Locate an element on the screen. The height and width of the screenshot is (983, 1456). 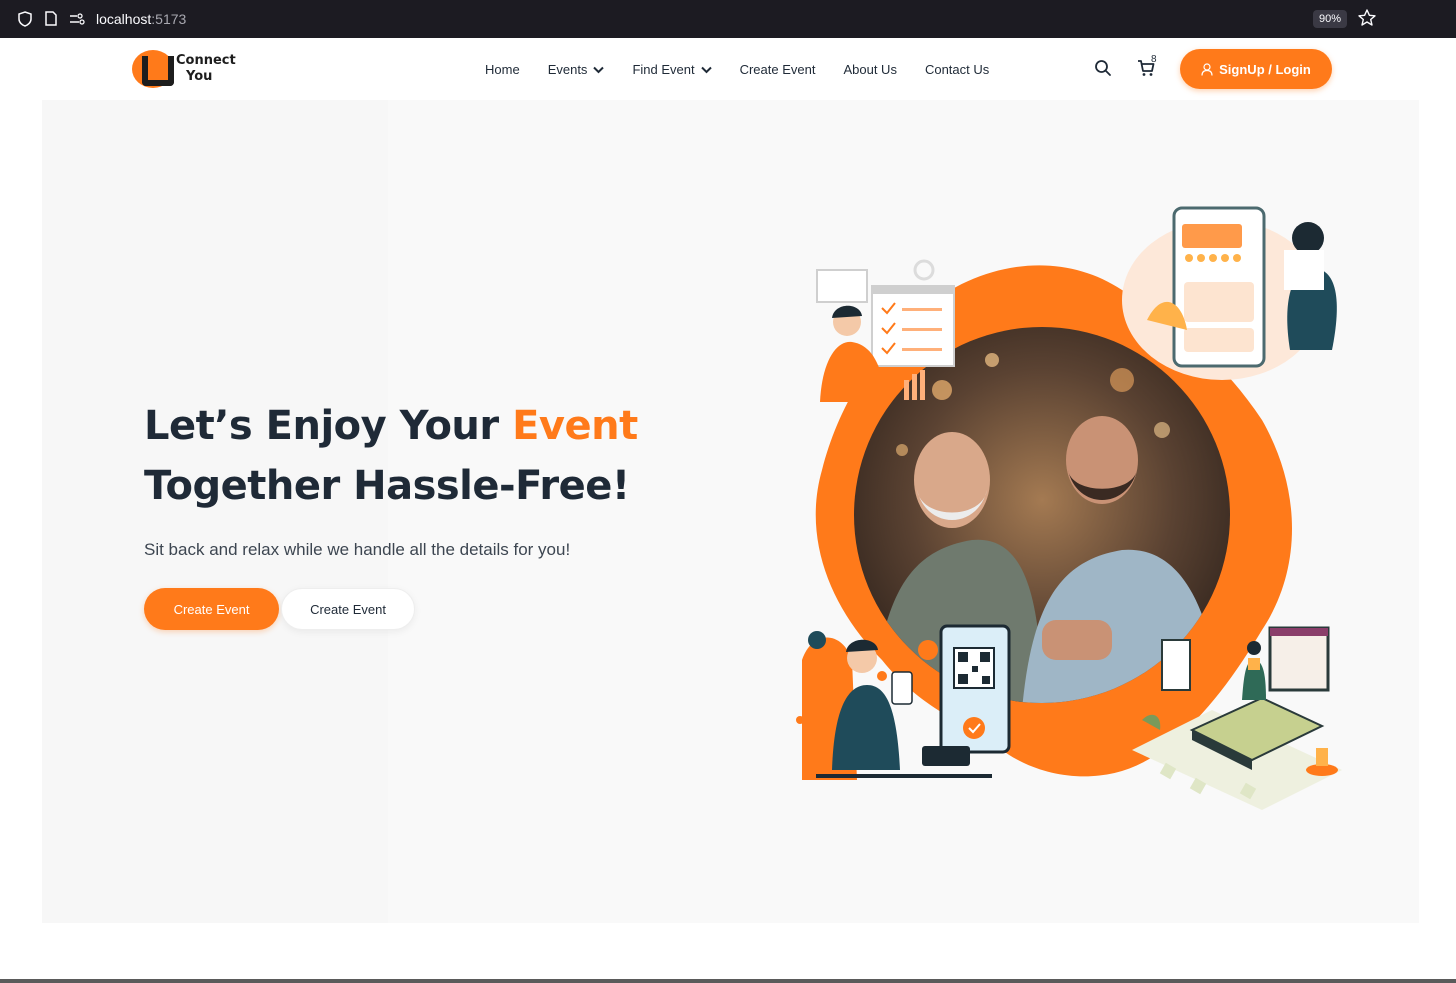
nav-label: Home is located at coordinates (502, 69).